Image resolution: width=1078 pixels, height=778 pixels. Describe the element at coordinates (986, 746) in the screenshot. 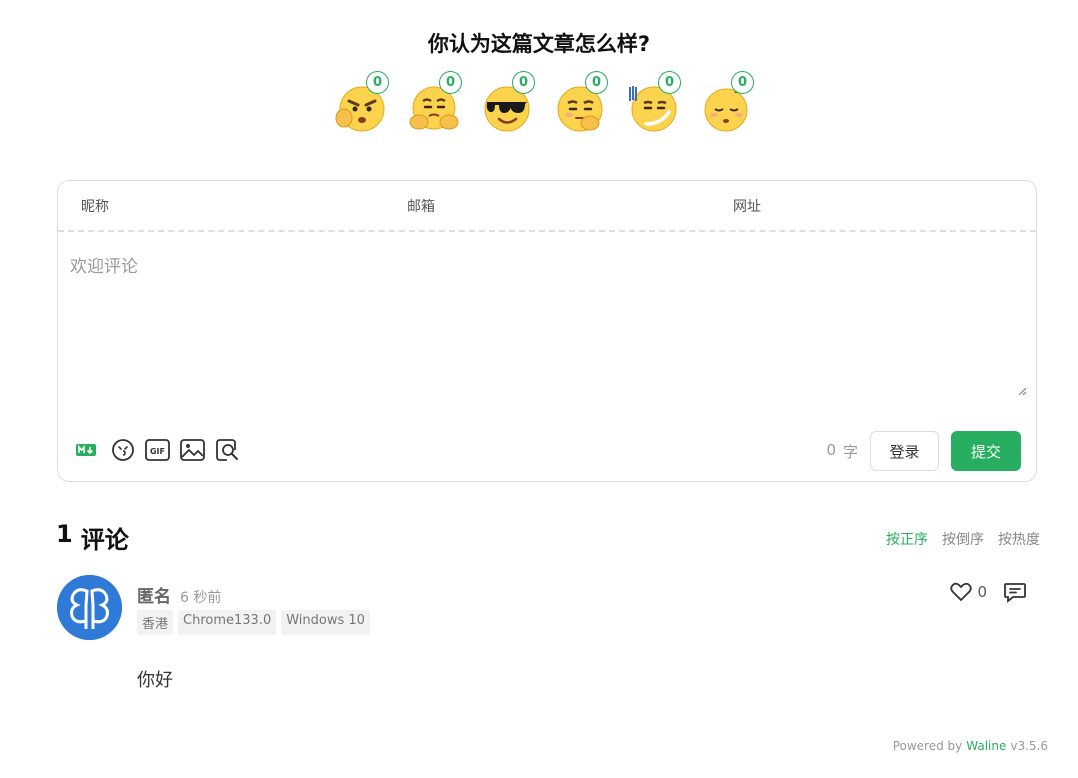

I see `waline-link: Waline` at that location.